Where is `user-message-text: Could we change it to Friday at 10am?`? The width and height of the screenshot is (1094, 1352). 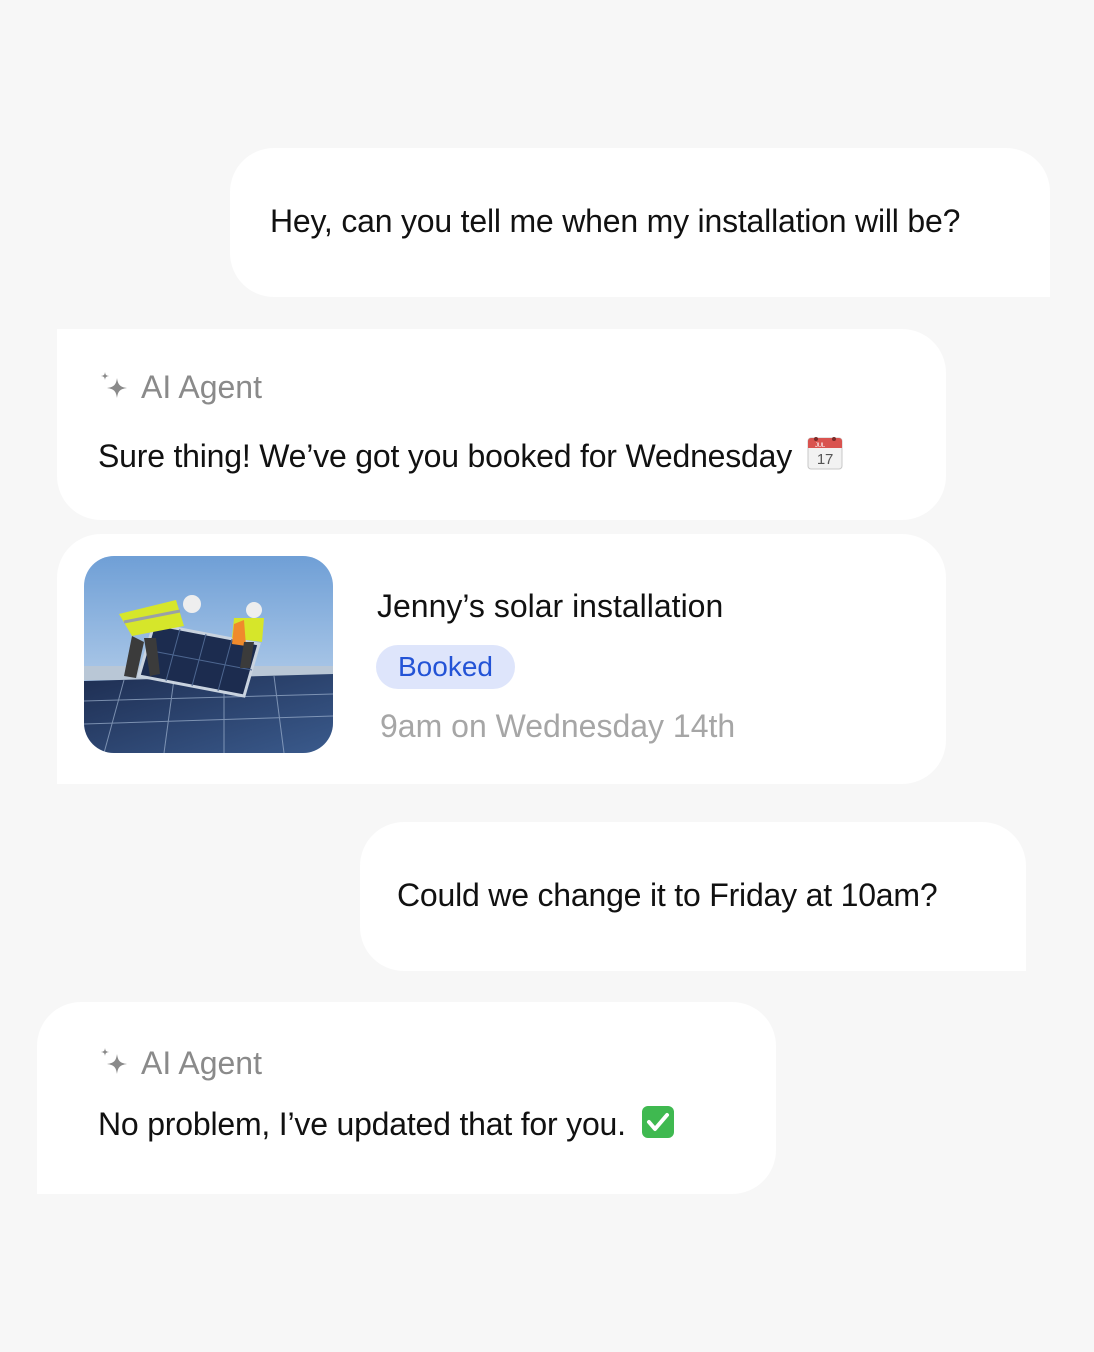
user-message-text: Could we change it to Friday at 10am? is located at coordinates (667, 895).